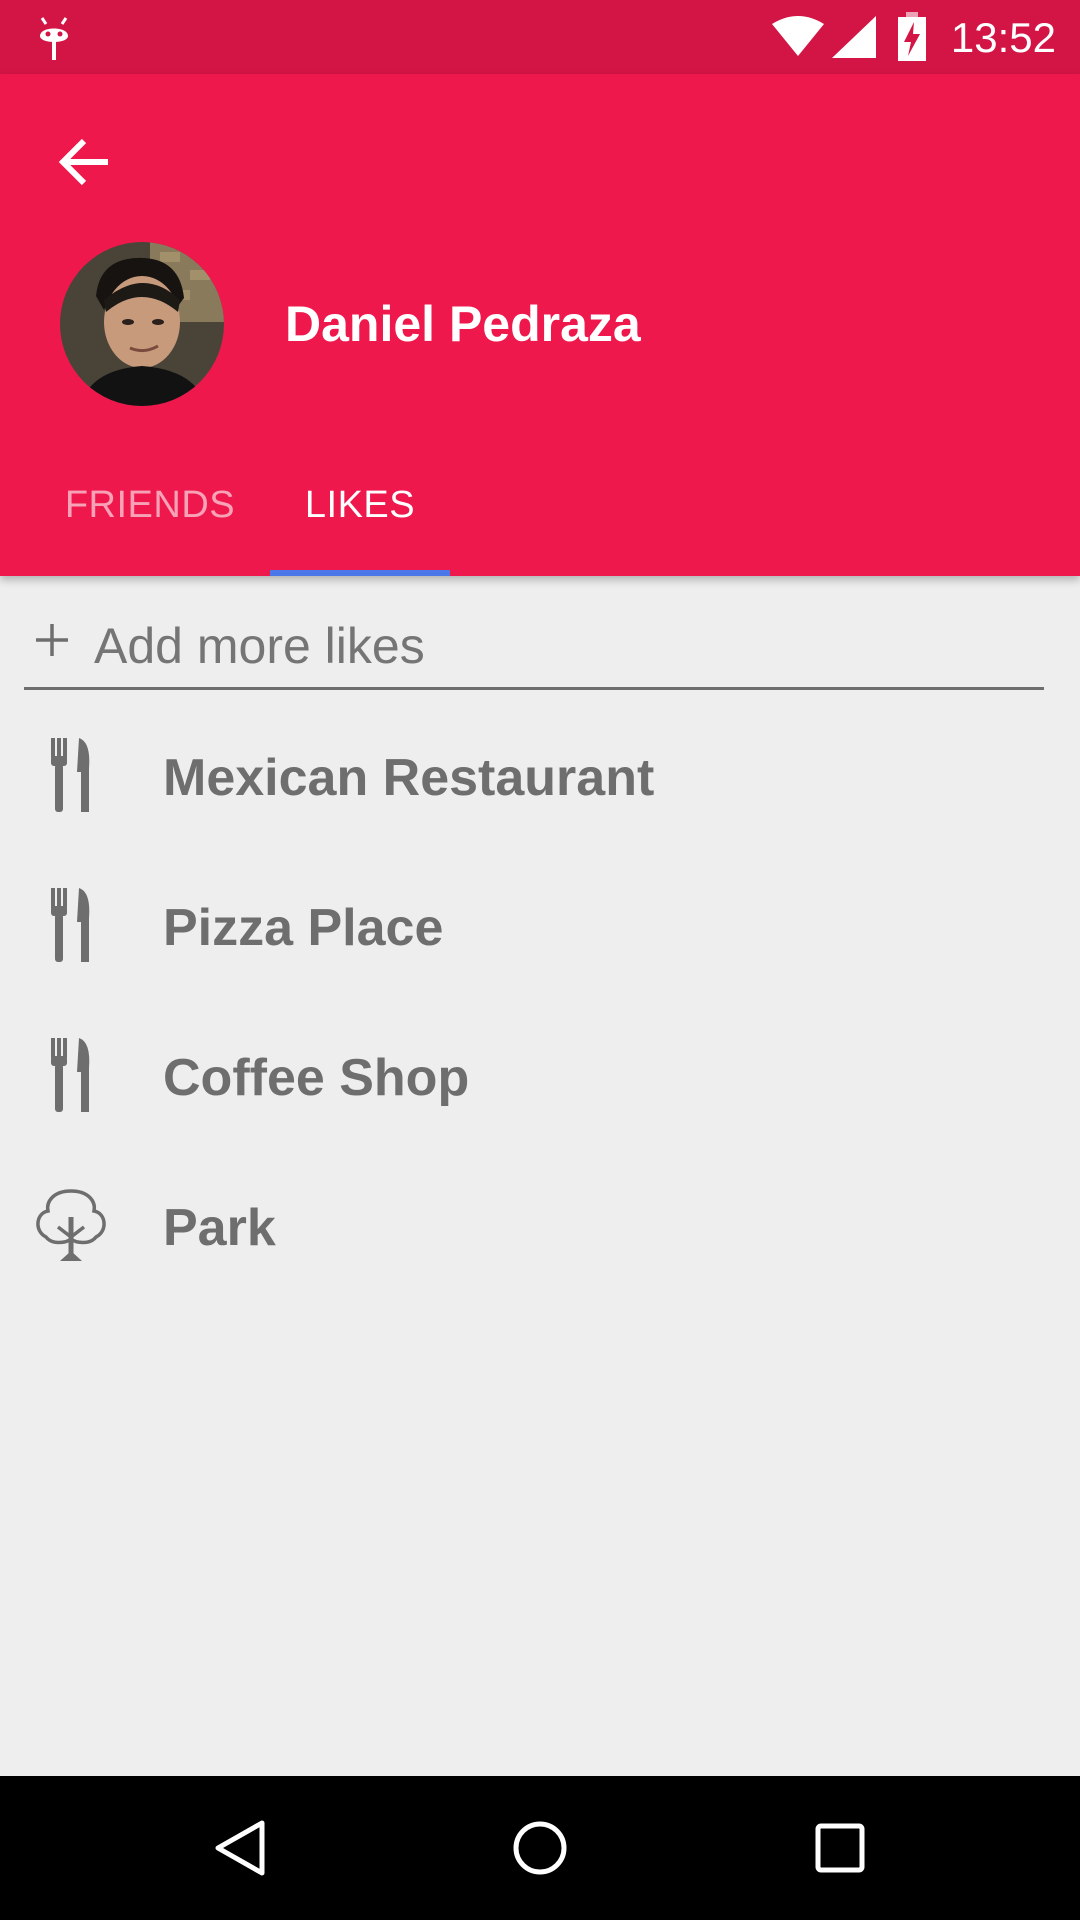 The width and height of the screenshot is (1080, 1920). I want to click on nav-home-button, so click(540, 1848).